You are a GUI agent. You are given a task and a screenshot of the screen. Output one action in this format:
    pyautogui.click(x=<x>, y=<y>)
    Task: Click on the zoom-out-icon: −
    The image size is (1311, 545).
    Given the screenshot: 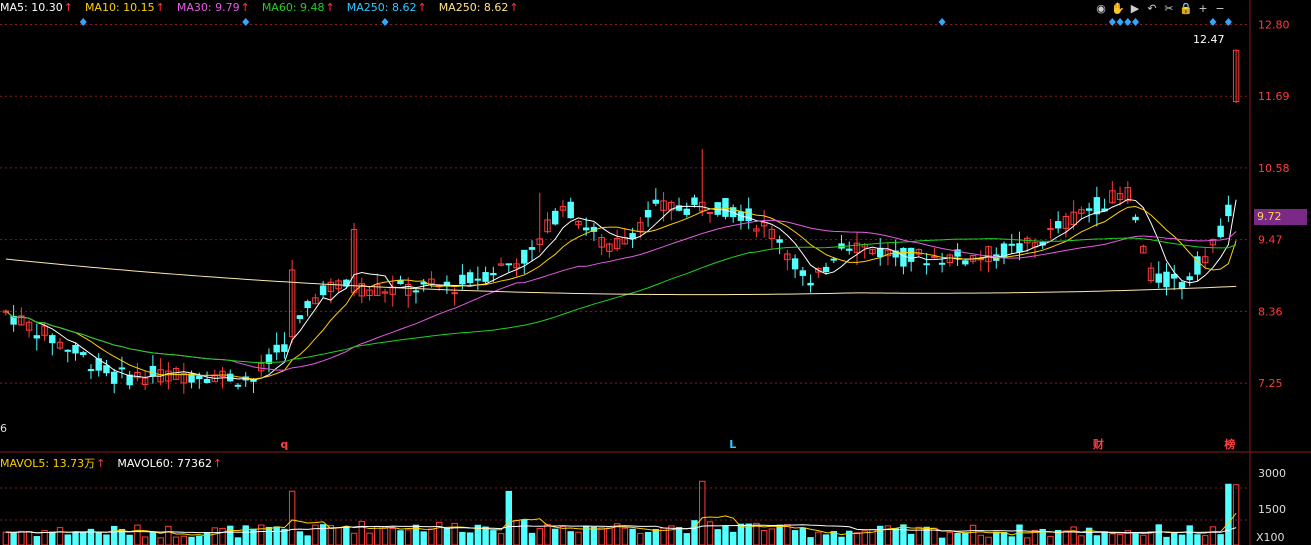 What is the action you would take?
    pyautogui.click(x=1220, y=9)
    